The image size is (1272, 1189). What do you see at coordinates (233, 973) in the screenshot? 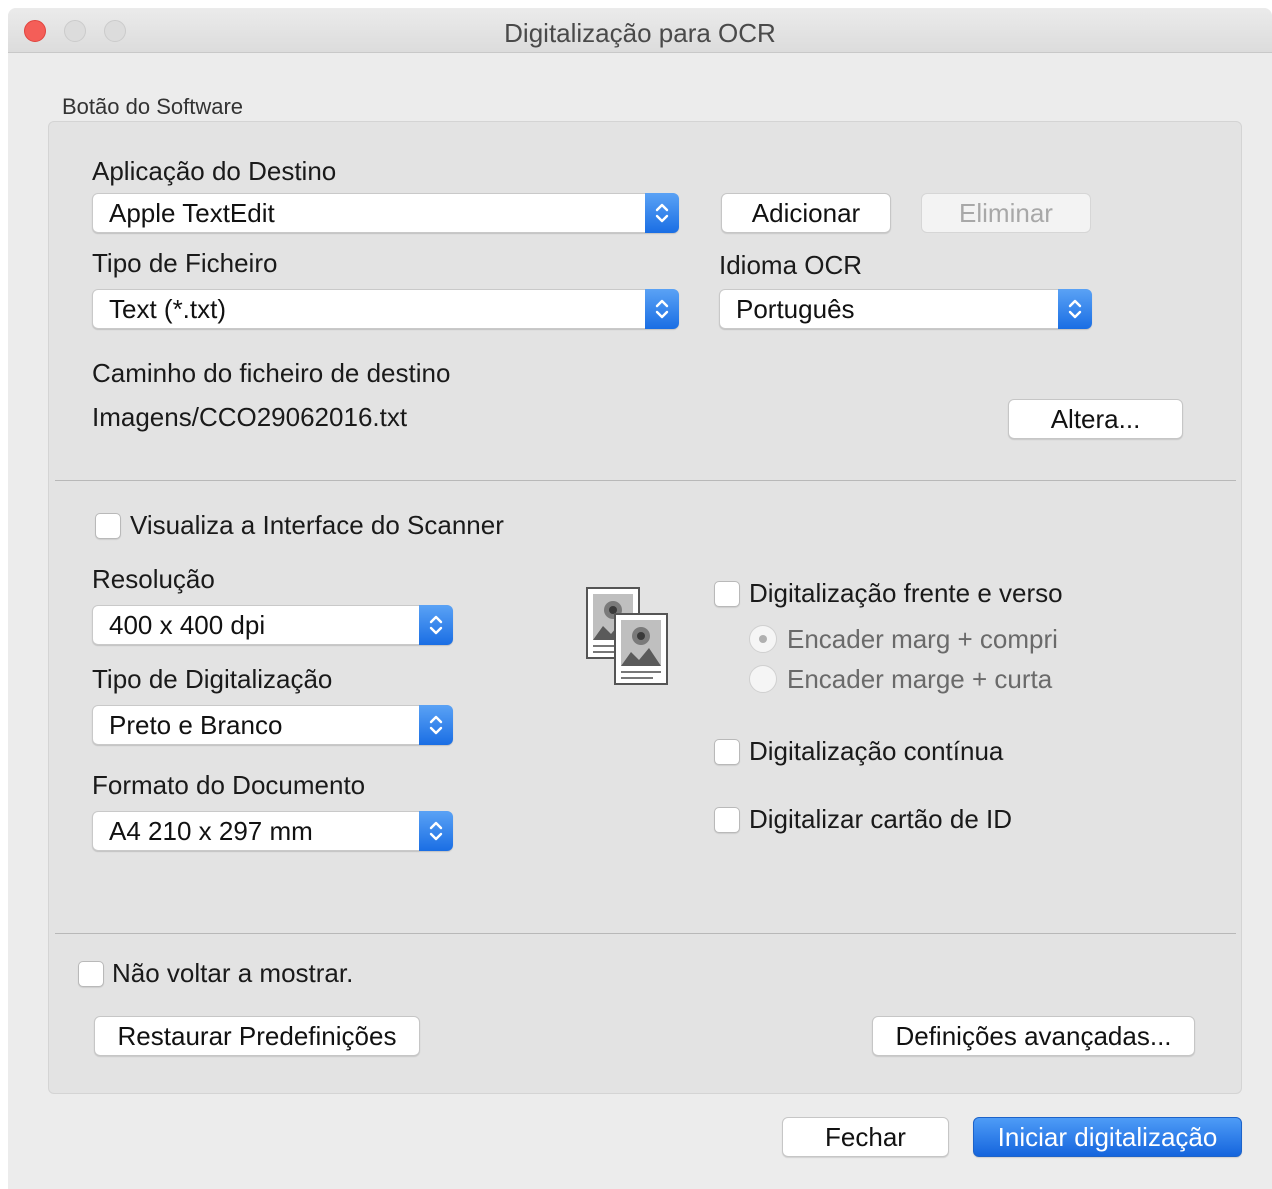
I see `dont-show-again-label: Não voltar a mostrar.` at bounding box center [233, 973].